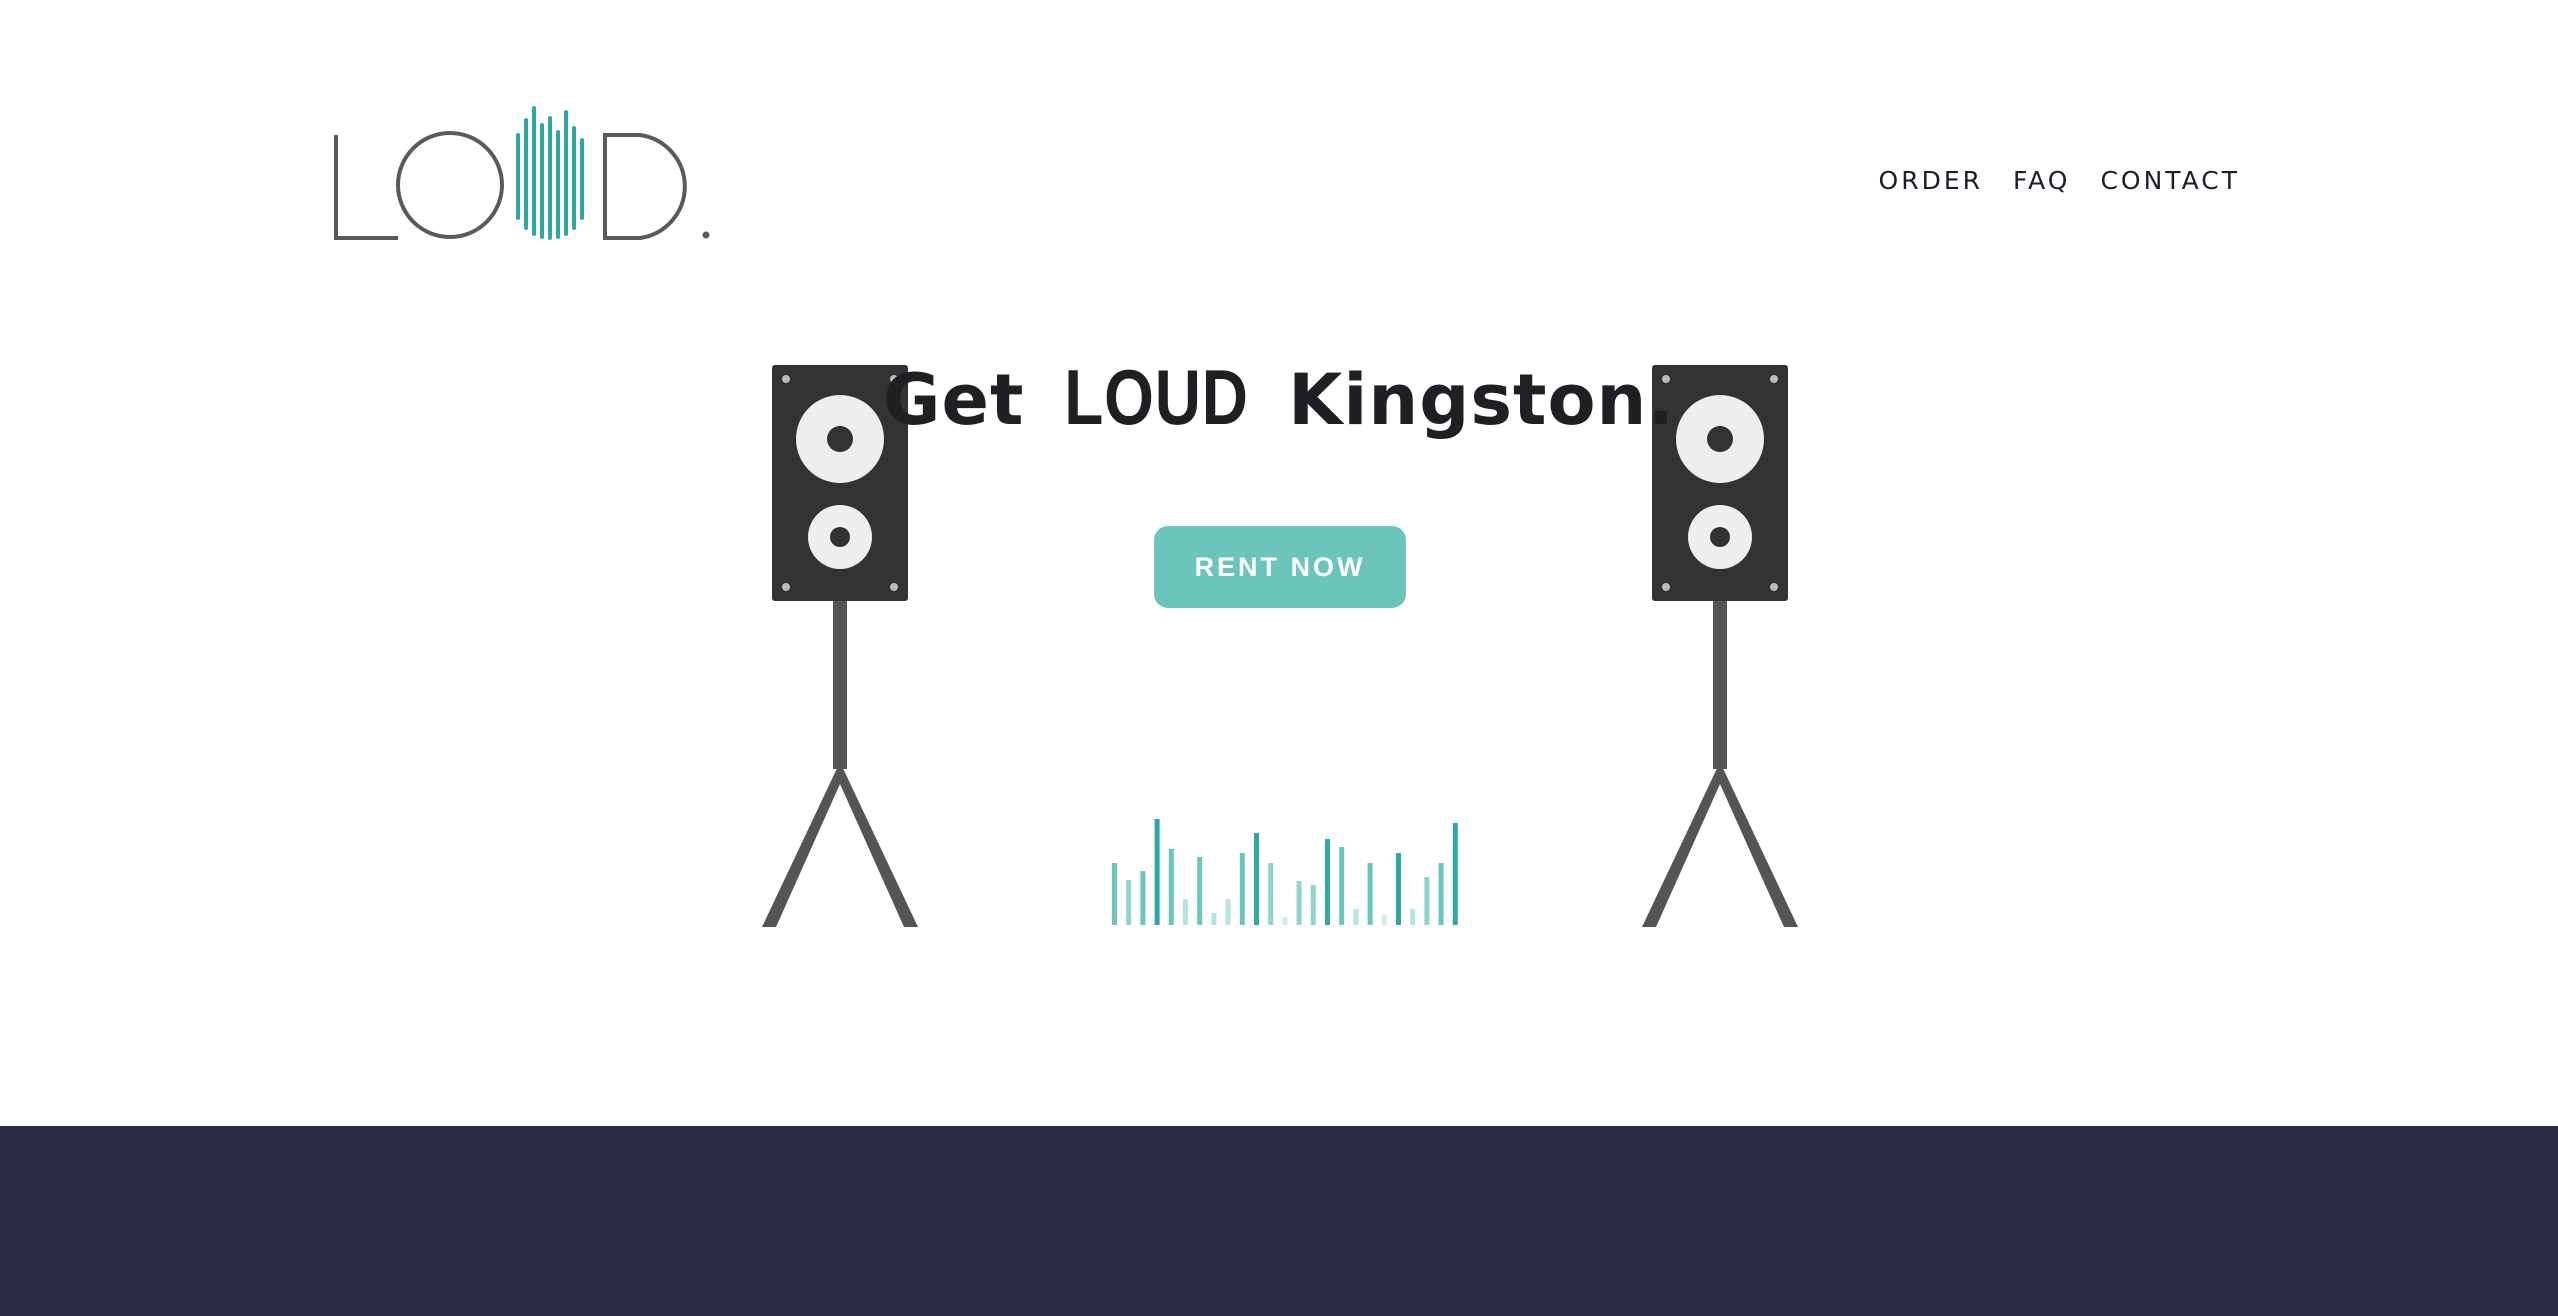 The height and width of the screenshot is (1316, 2558). What do you see at coordinates (1280, 567) in the screenshot?
I see `rent-now-button: RENT NOW` at bounding box center [1280, 567].